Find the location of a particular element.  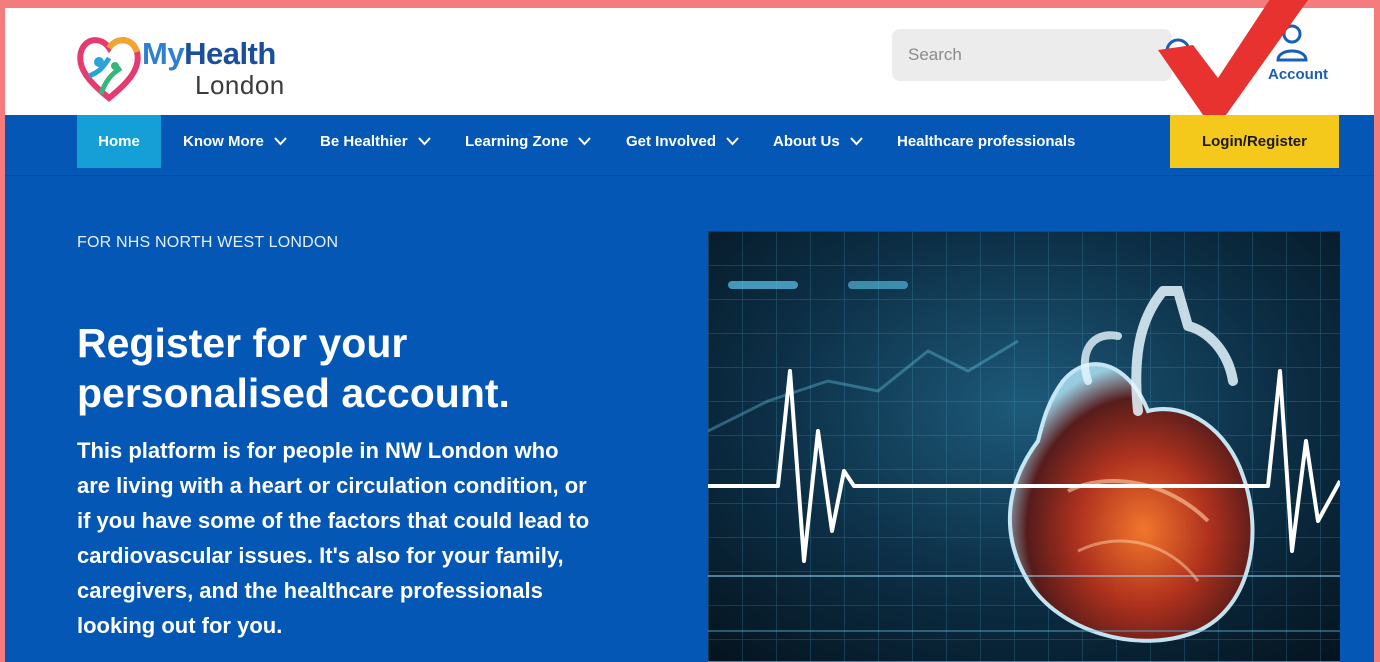

nav-item-learning-zone: Learning Zone is located at coordinates (528, 141).